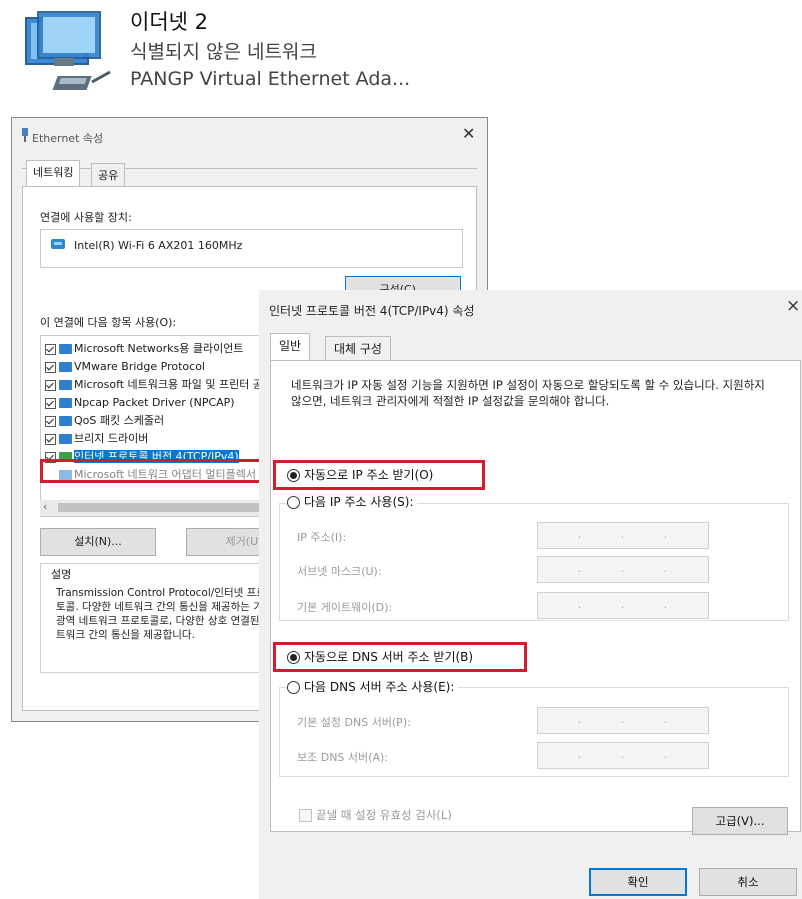 The height and width of the screenshot is (899, 802). What do you see at coordinates (748, 882) in the screenshot?
I see `cancel-button: 취소` at bounding box center [748, 882].